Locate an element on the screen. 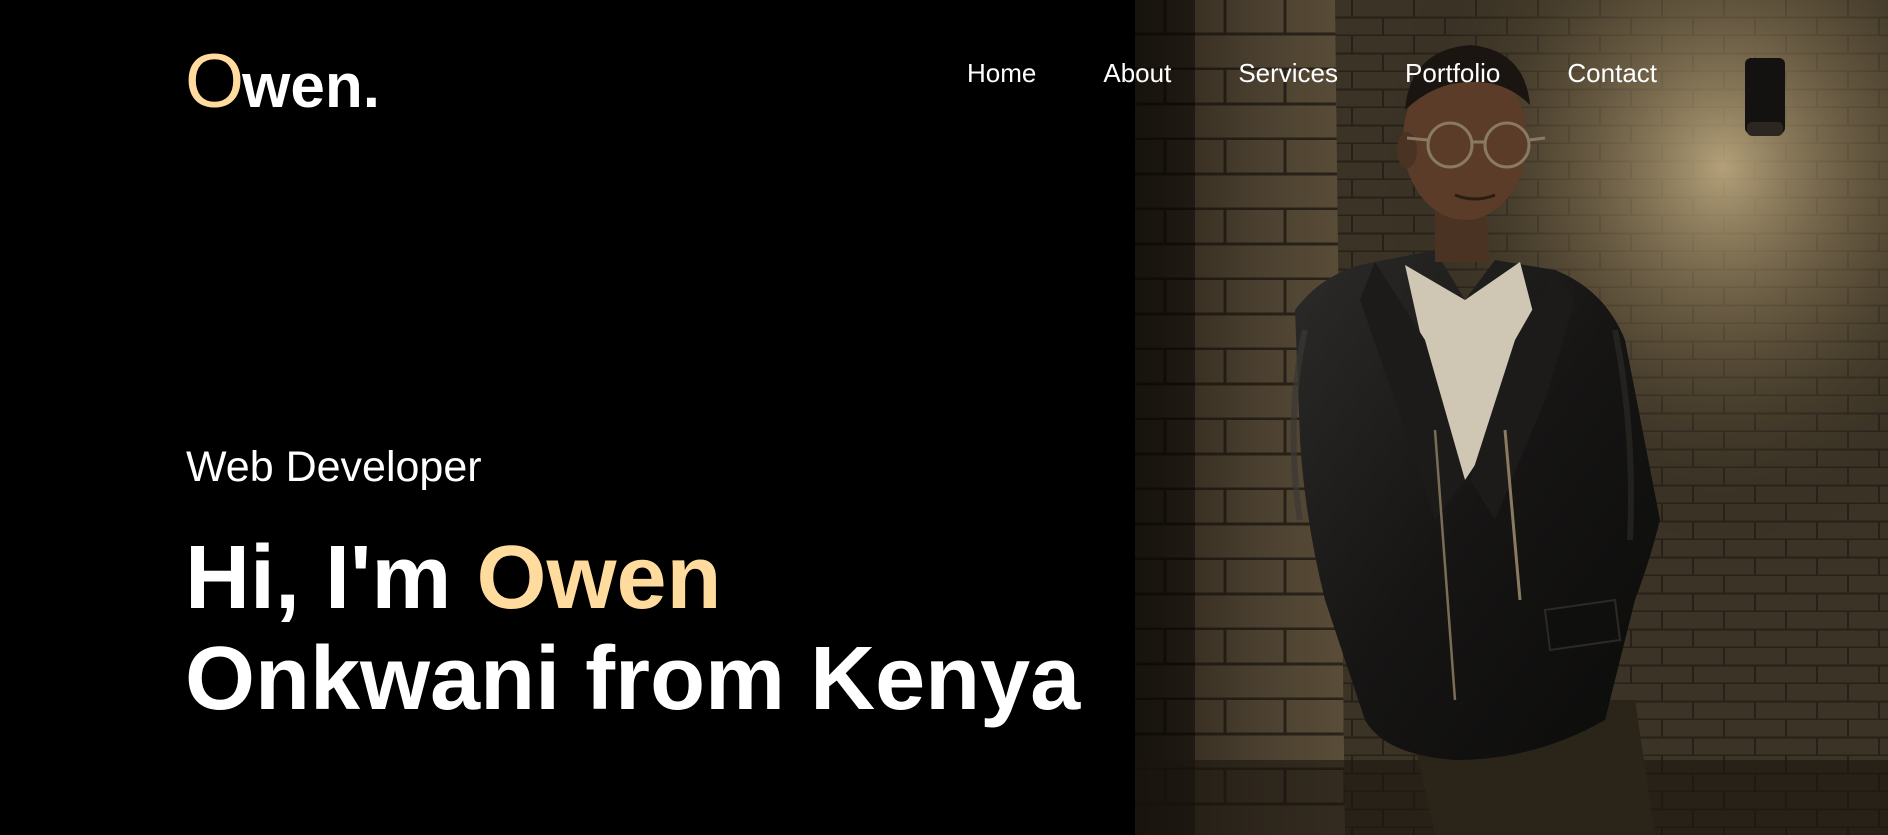  nav-link-about: About is located at coordinates (1137, 73).